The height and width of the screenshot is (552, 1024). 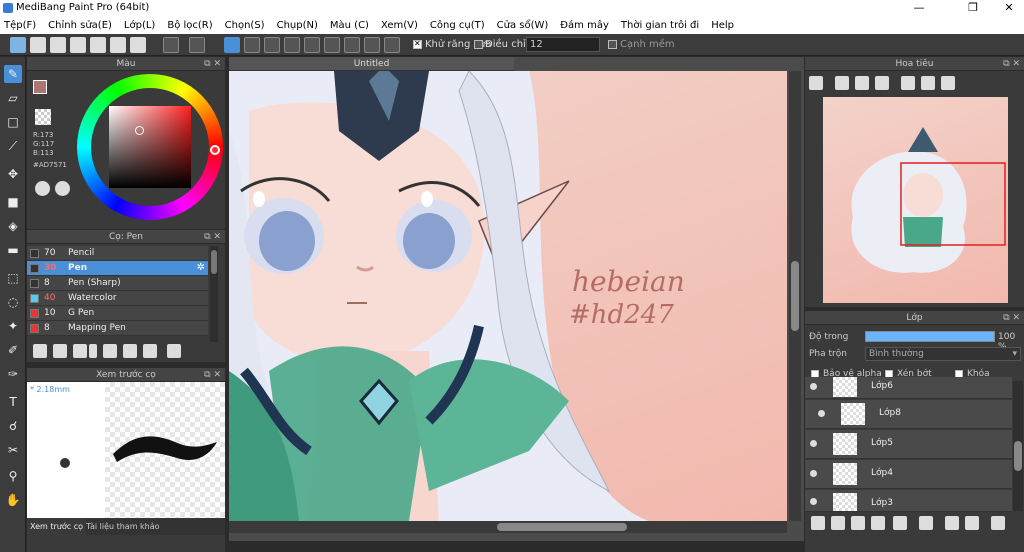 What do you see at coordinates (292, 45) in the screenshot?
I see `perspective-snap-icon` at bounding box center [292, 45].